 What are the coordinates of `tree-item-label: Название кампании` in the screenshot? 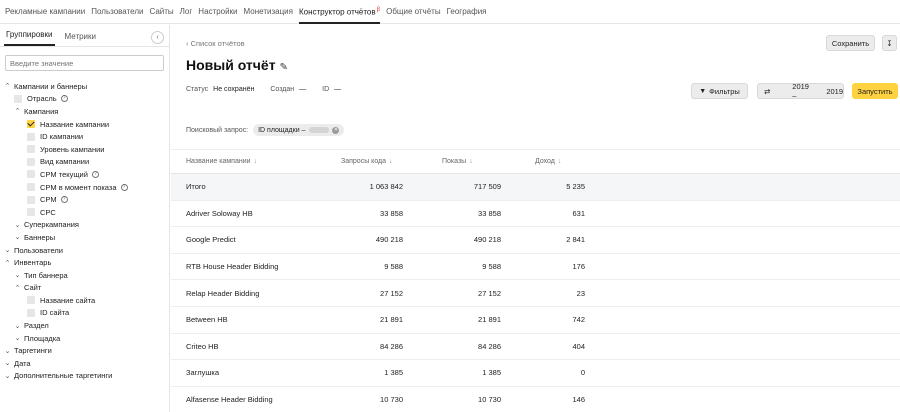 It's located at (75, 124).